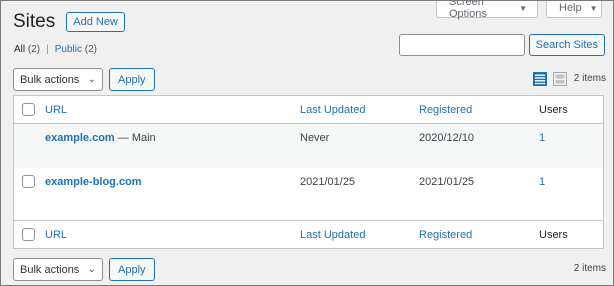 Image resolution: width=614 pixels, height=286 pixels. Describe the element at coordinates (308, 146) in the screenshot. I see `table-row: example.com — Main Never 2020/12/10 1` at that location.